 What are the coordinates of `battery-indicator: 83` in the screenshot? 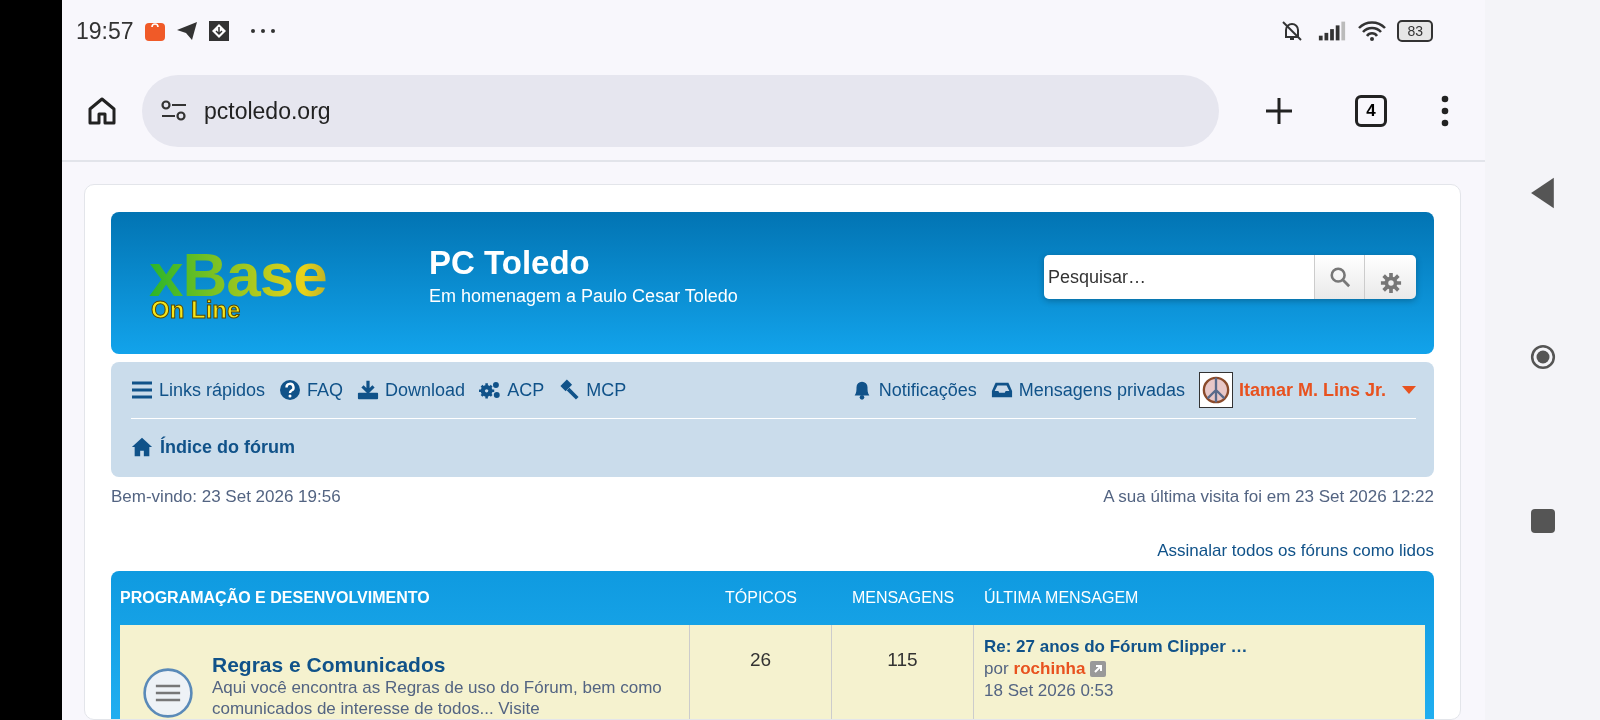 It's located at (1415, 31).